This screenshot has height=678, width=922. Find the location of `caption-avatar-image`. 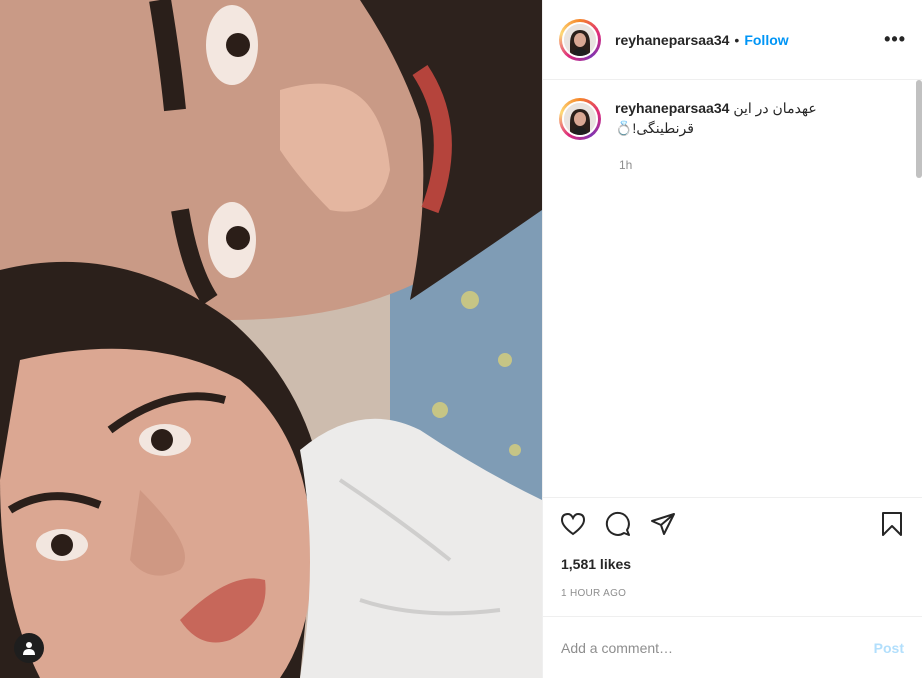

caption-avatar-image is located at coordinates (580, 119).